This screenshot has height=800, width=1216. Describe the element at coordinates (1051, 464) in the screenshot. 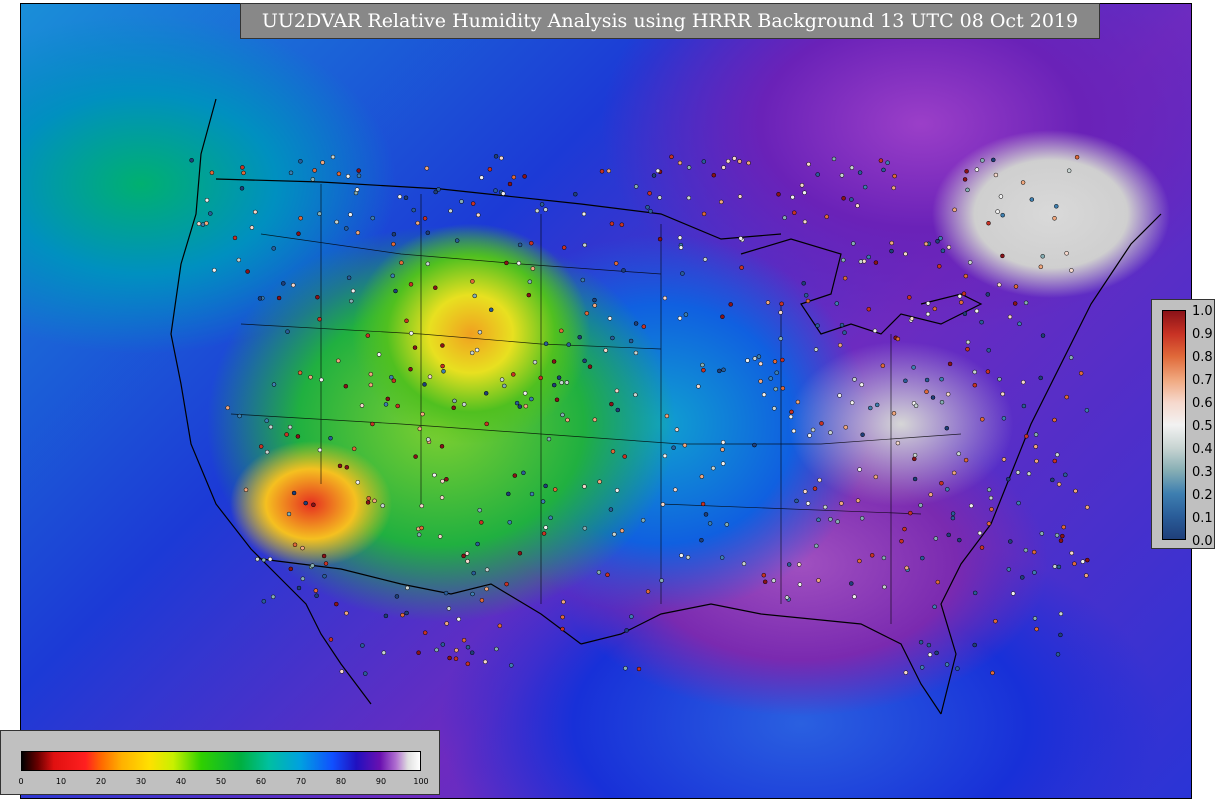

I see `east-coast-line` at that location.